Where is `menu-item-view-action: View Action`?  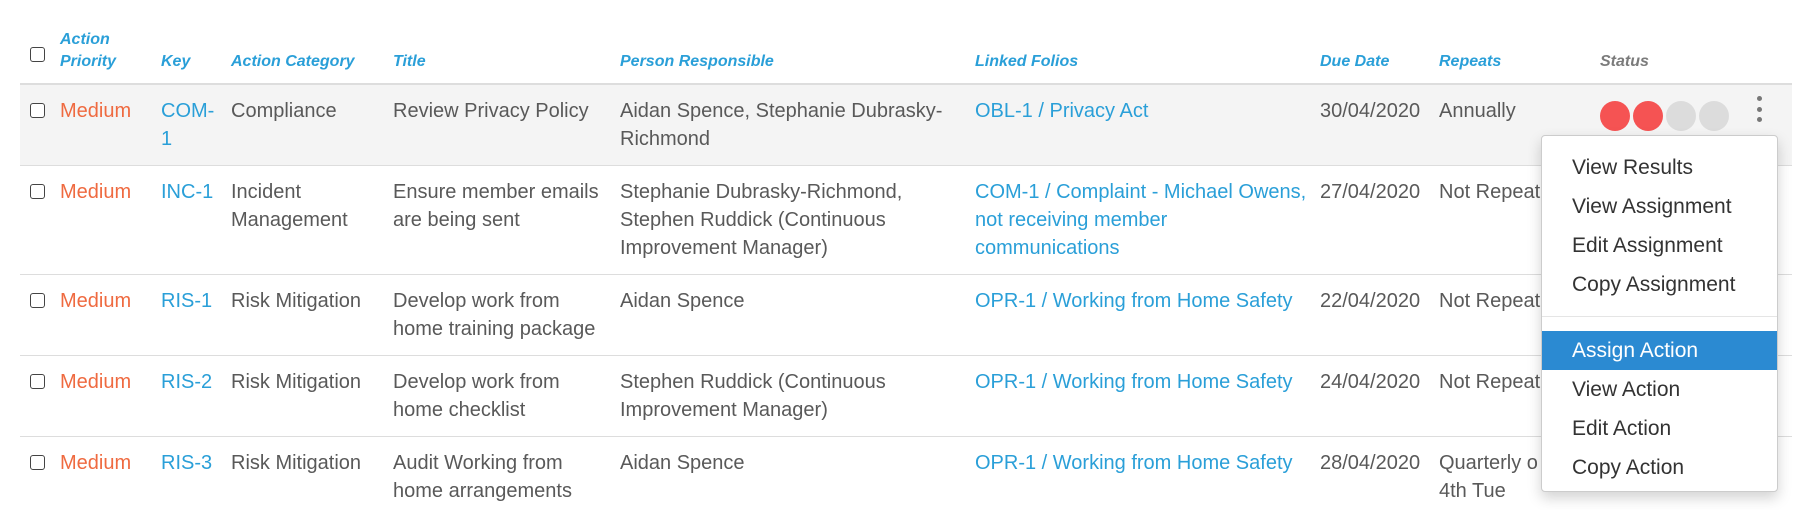
menu-item-view-action: View Action is located at coordinates (1659, 389).